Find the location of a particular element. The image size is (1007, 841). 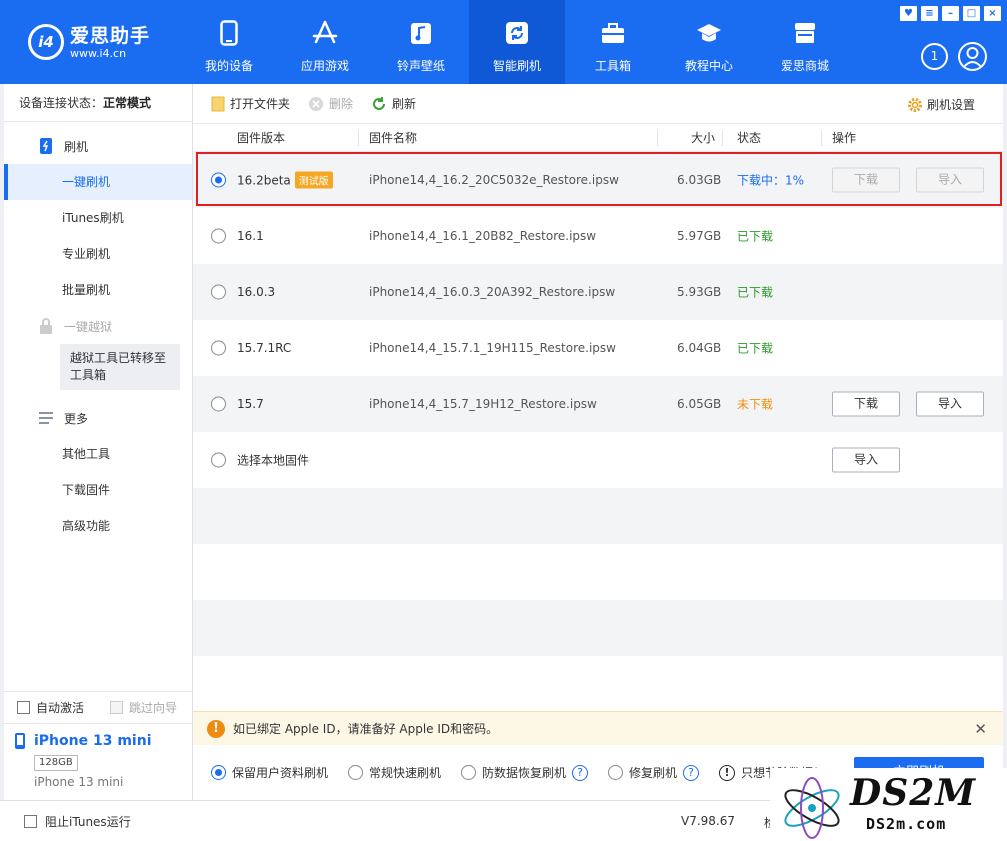

firmware-name: iPhone14,4_15.7_19H12_Restore.ipsw is located at coordinates (483, 404).